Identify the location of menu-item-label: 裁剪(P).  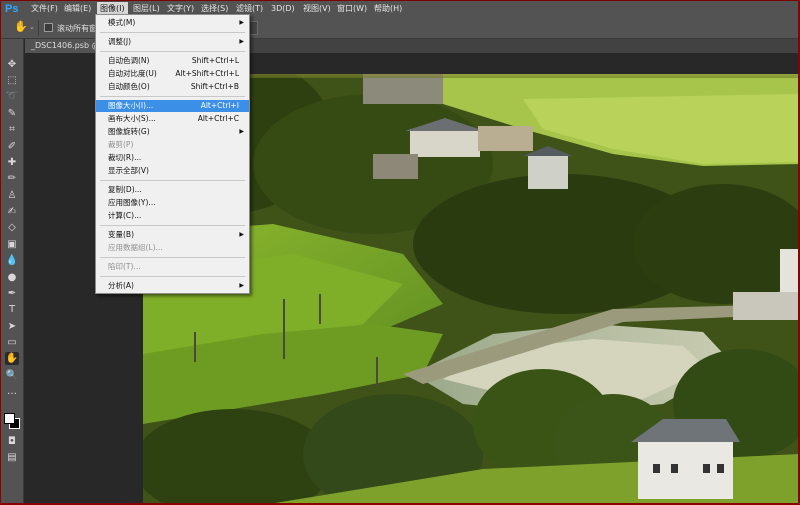
(121, 144).